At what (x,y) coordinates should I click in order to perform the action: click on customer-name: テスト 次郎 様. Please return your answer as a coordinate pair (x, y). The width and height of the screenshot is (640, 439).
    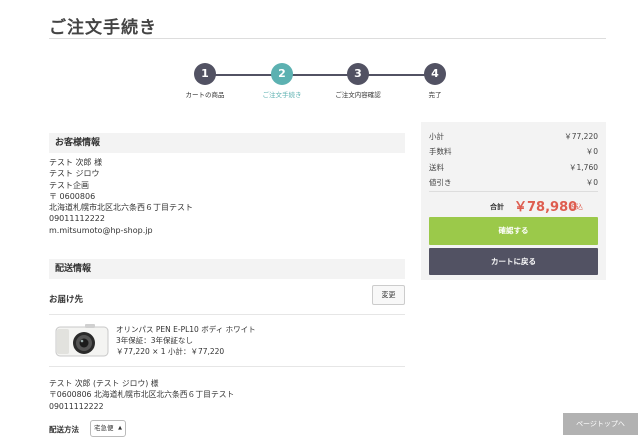
    Looking at the image, I should click on (76, 162).